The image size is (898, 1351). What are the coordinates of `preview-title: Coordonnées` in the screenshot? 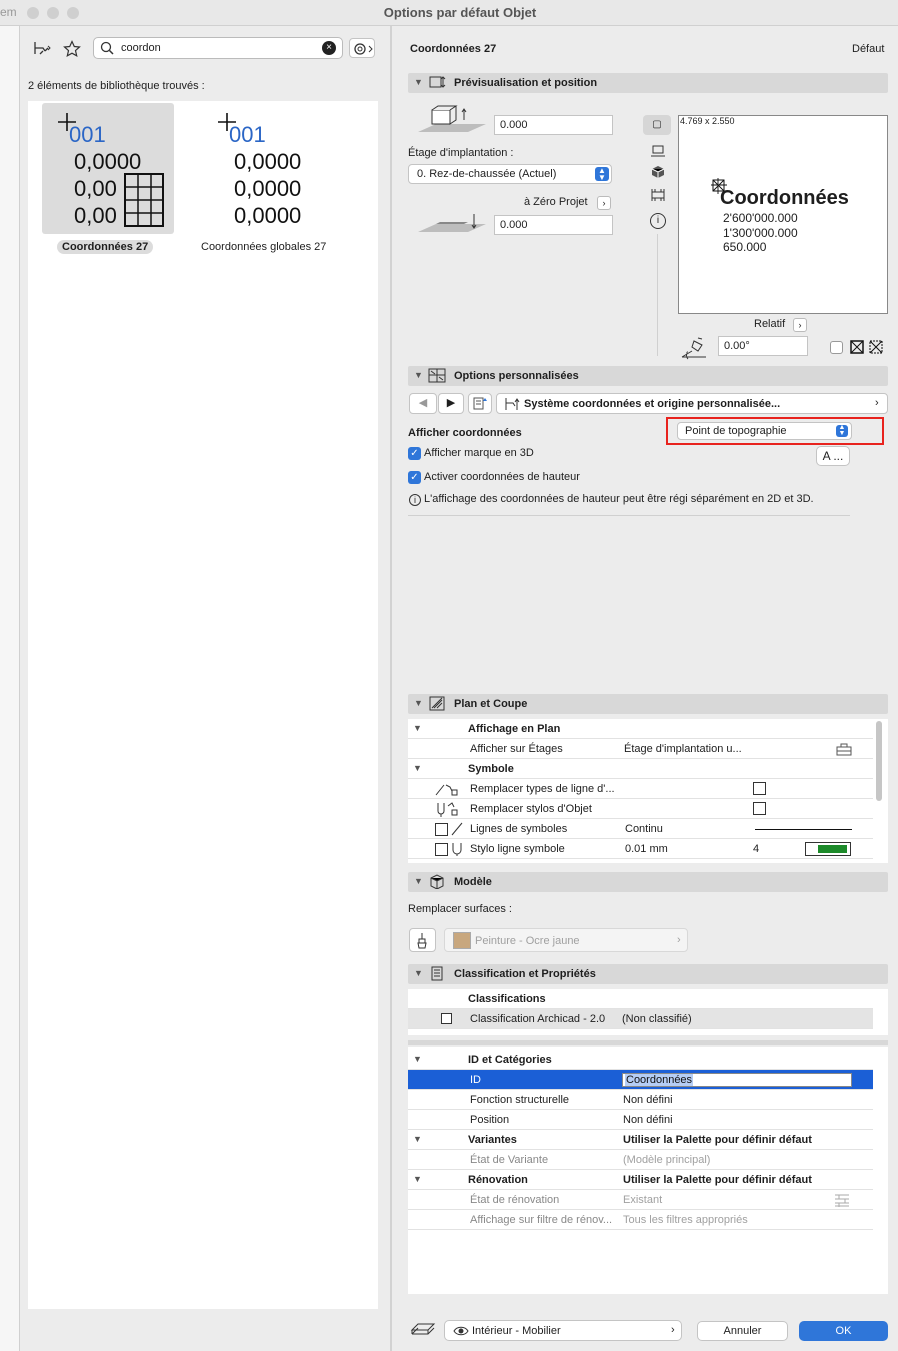 It's located at (784, 198).